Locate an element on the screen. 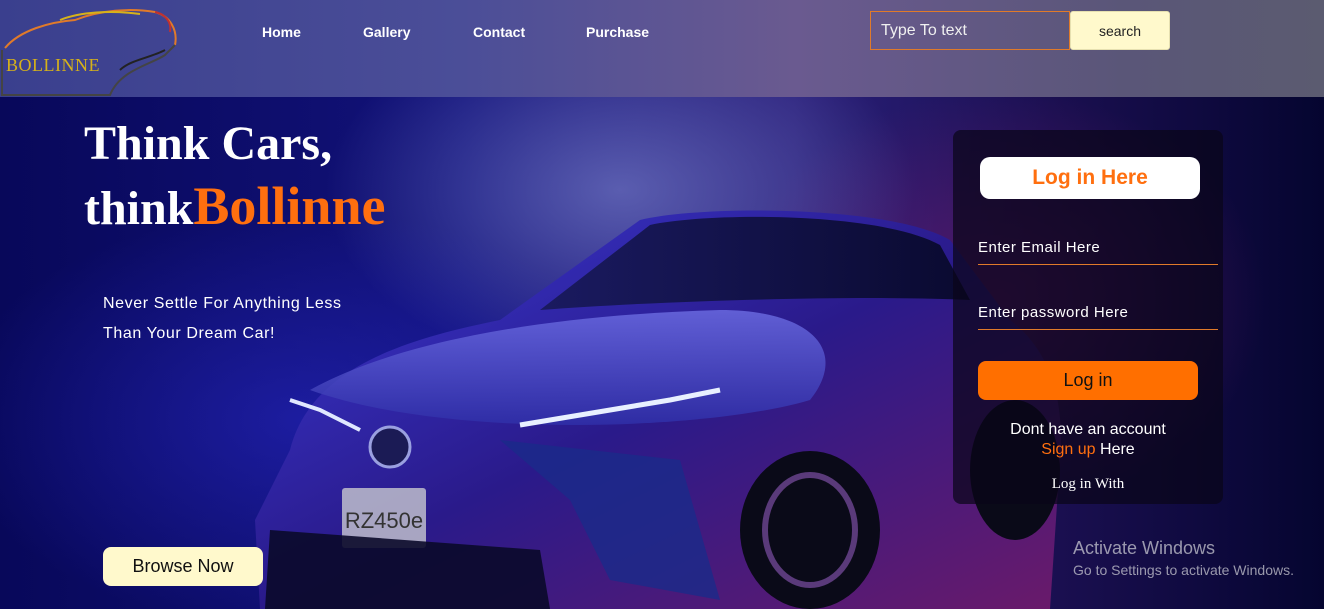 The width and height of the screenshot is (1324, 609). signup-suffix: Here is located at coordinates (1115, 449).